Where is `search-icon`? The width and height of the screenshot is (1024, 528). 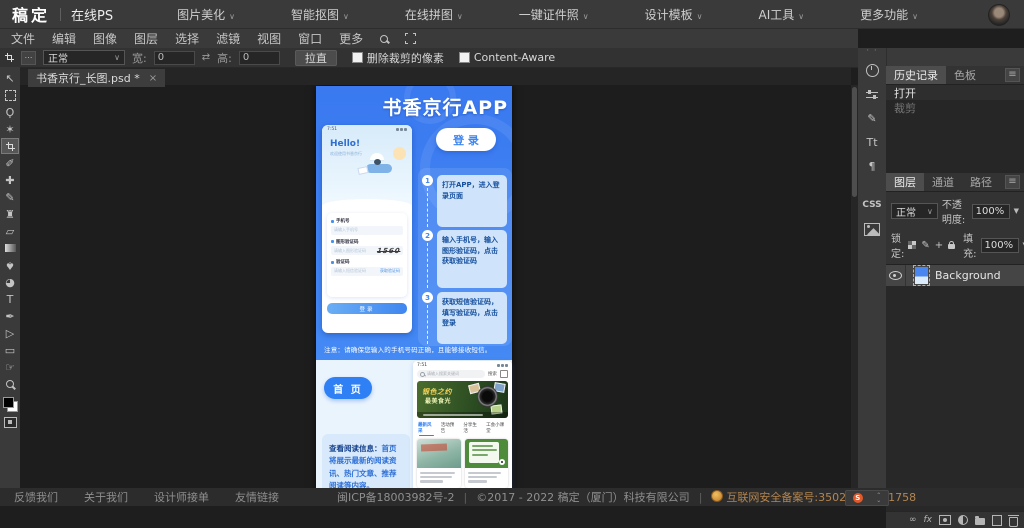 search-icon is located at coordinates (384, 39).